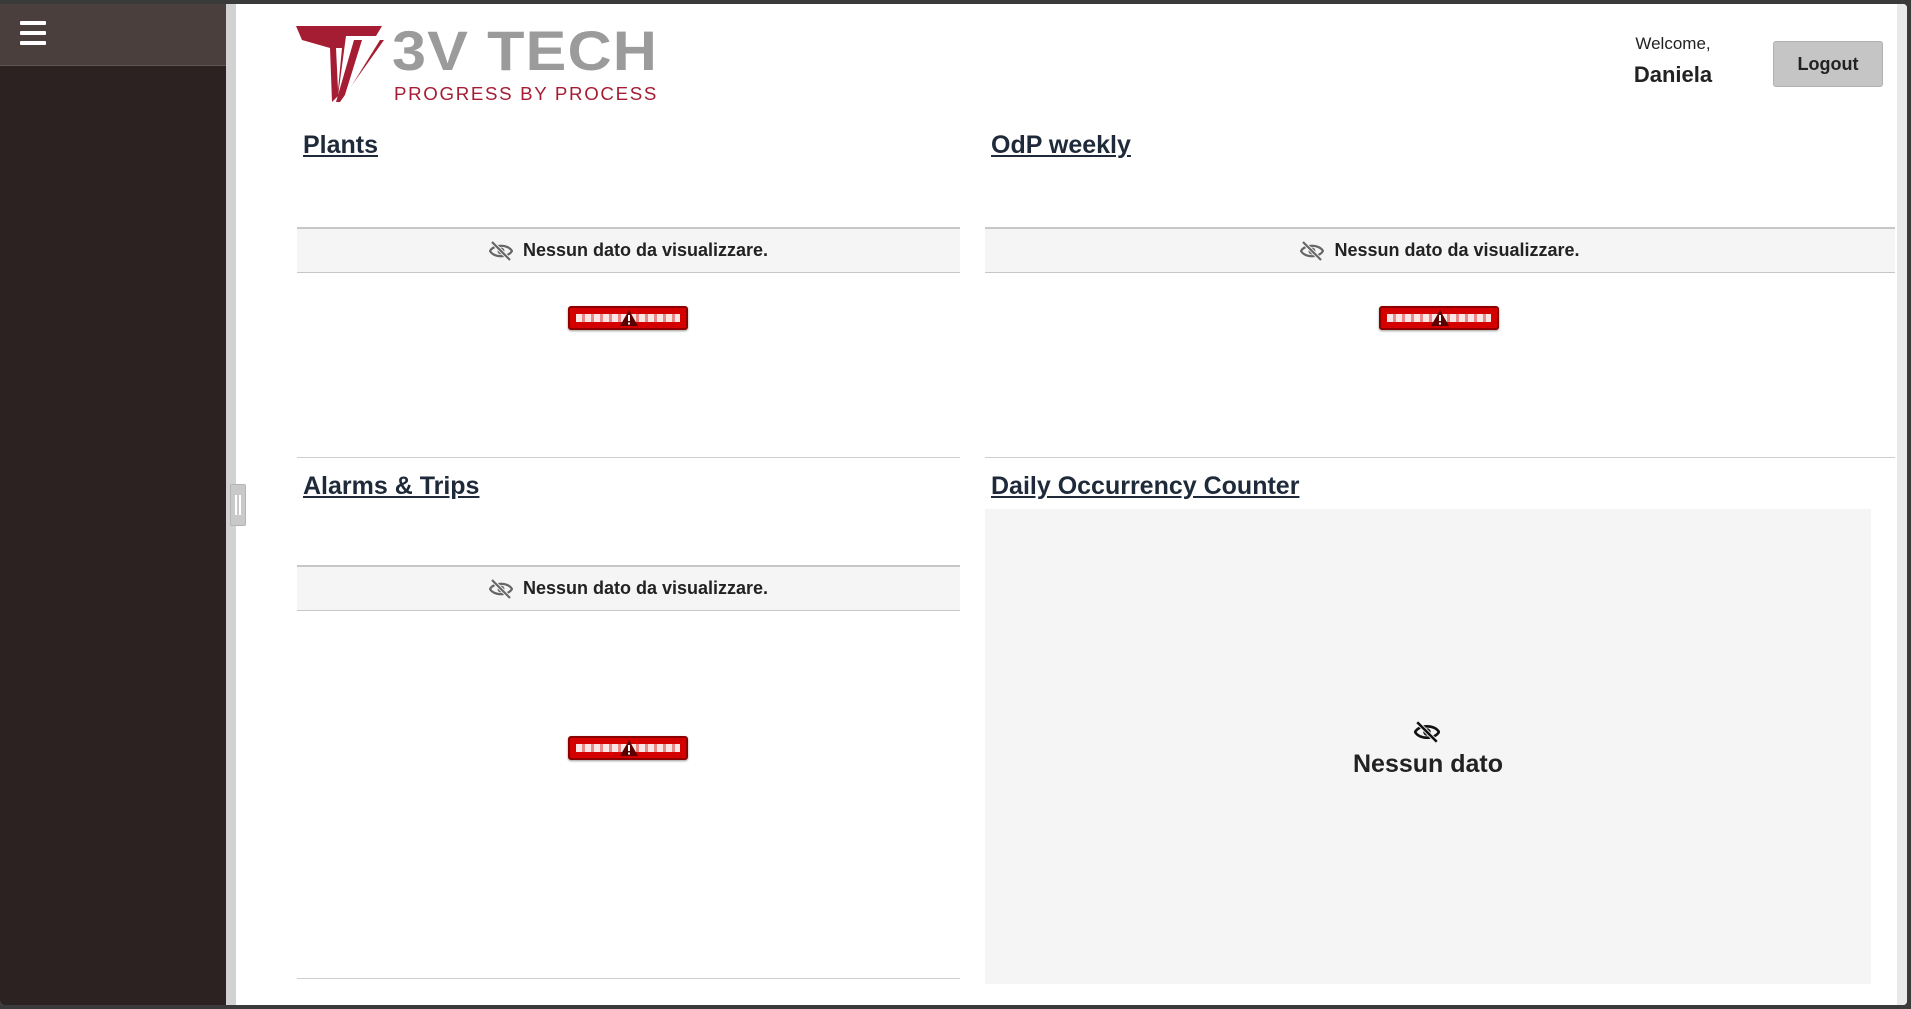  Describe the element at coordinates (113, 35) in the screenshot. I see `sidebar-header` at that location.